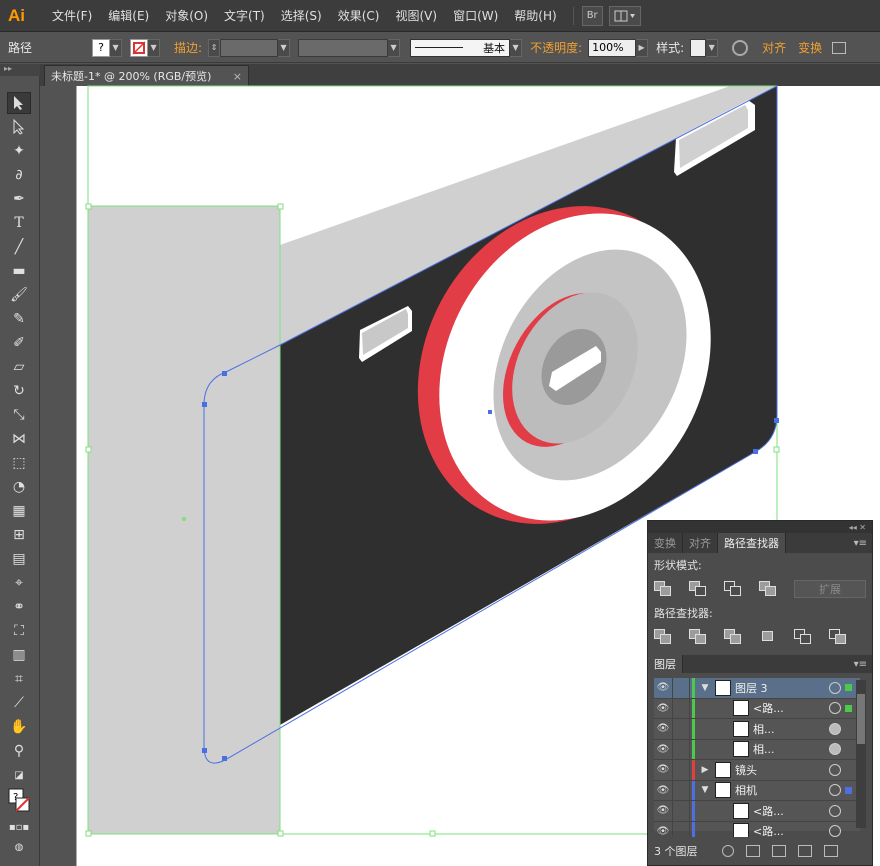  What do you see at coordinates (776, 449) in the screenshot?
I see `bbox-handle-mr` at bounding box center [776, 449].